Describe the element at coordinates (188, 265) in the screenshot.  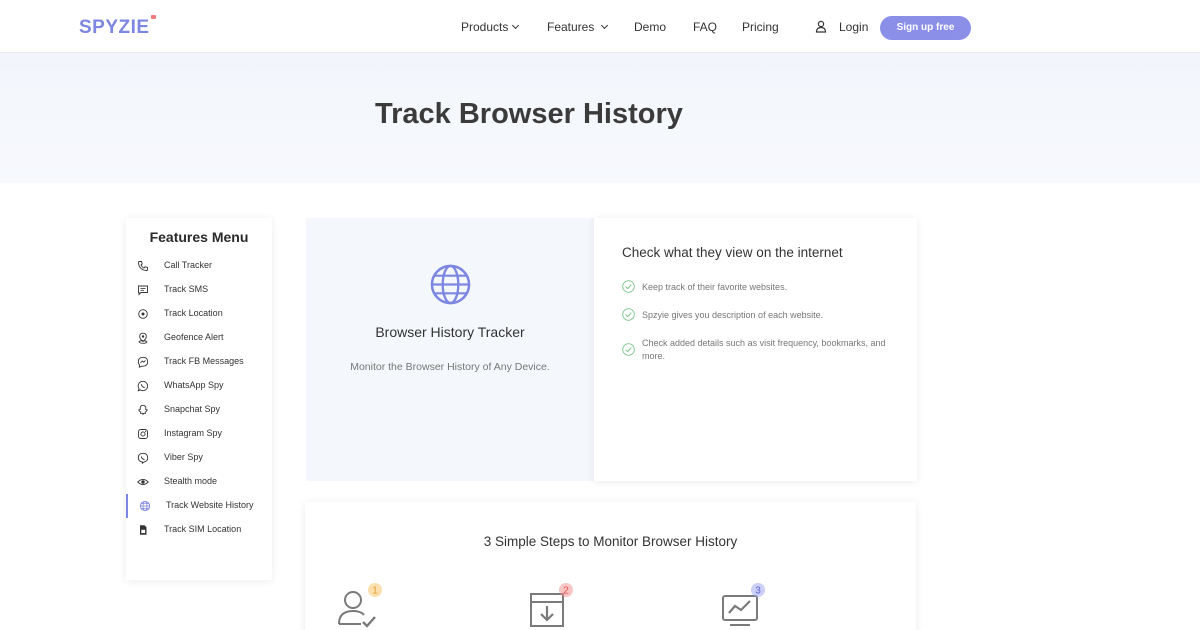
I see `menu-item-label: Call Tracker` at that location.